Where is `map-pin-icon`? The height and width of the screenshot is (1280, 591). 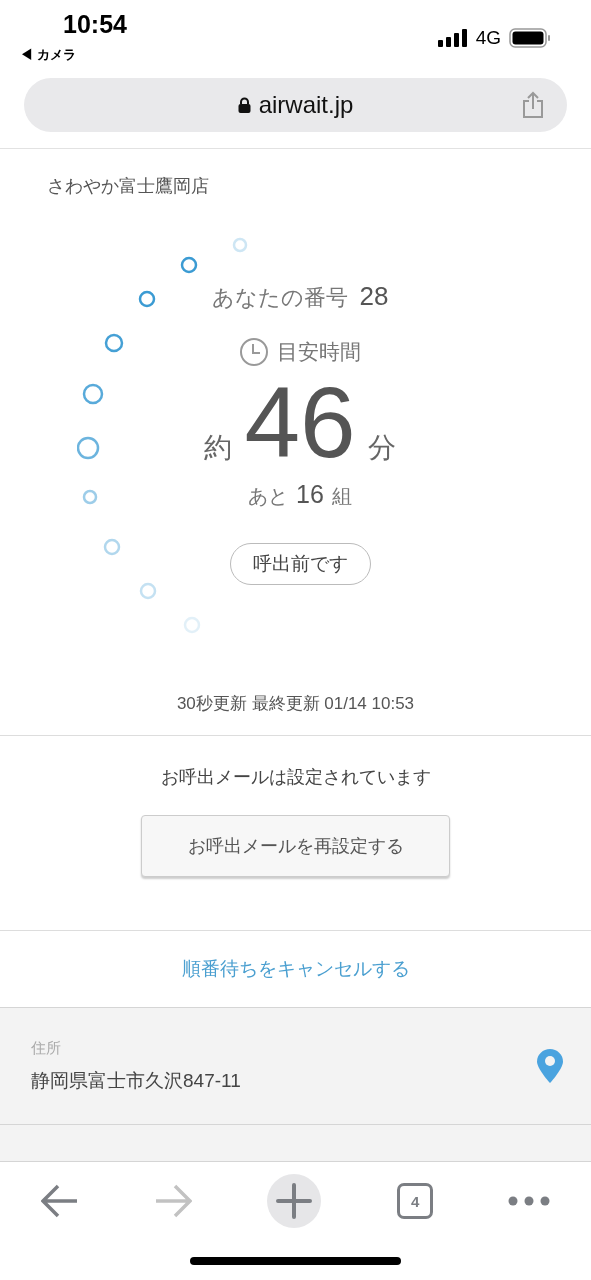 map-pin-icon is located at coordinates (550, 1066).